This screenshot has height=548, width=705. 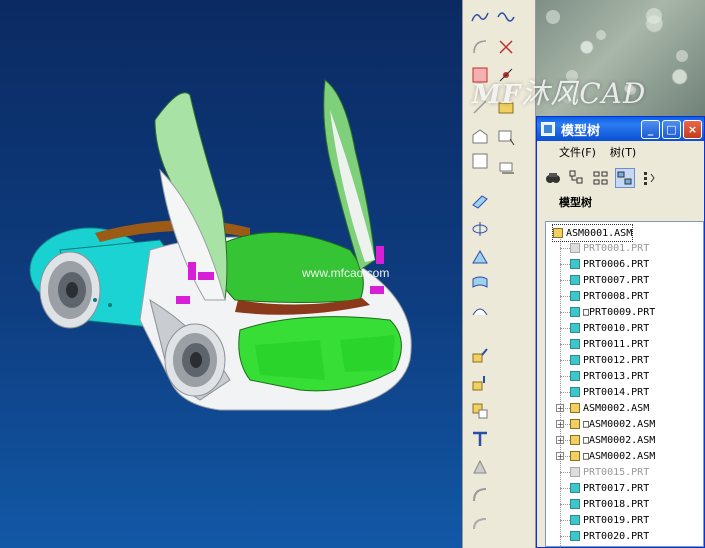 What do you see at coordinates (559, 93) in the screenshot?
I see `mfcad-logo: MF沐风CAD` at bounding box center [559, 93].